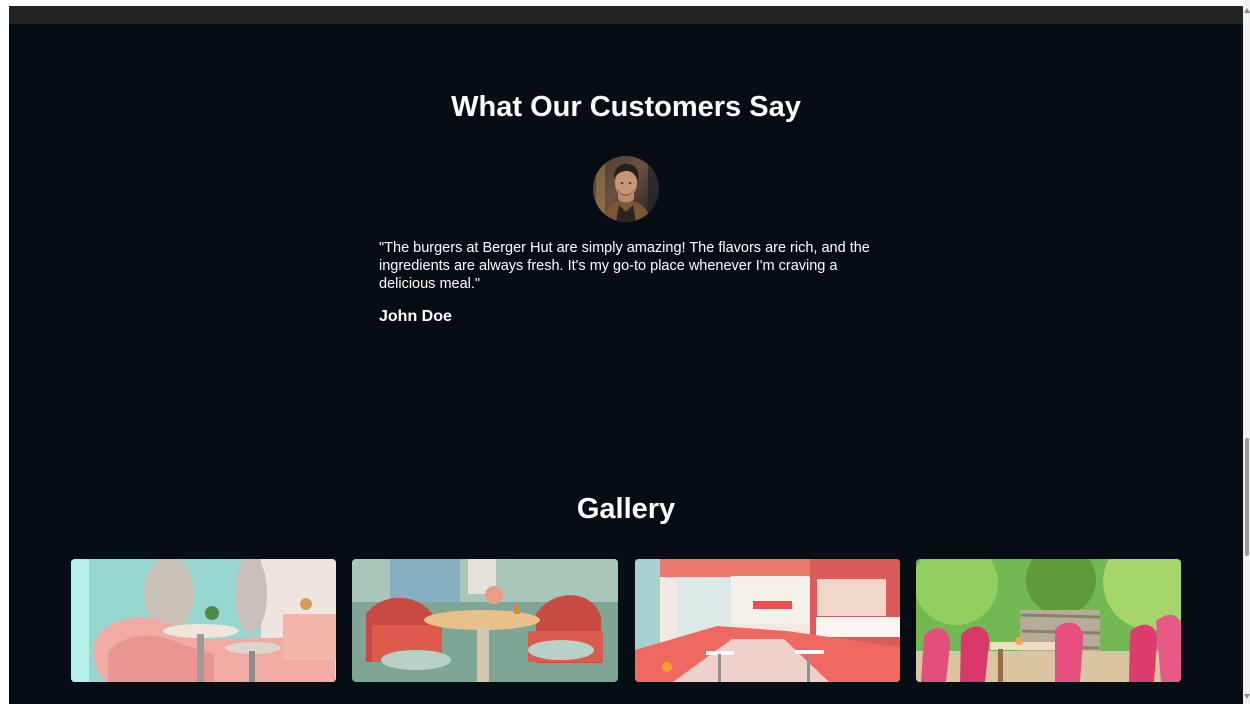 The image size is (1250, 704). I want to click on testimonial-author: John Doe, so click(415, 316).